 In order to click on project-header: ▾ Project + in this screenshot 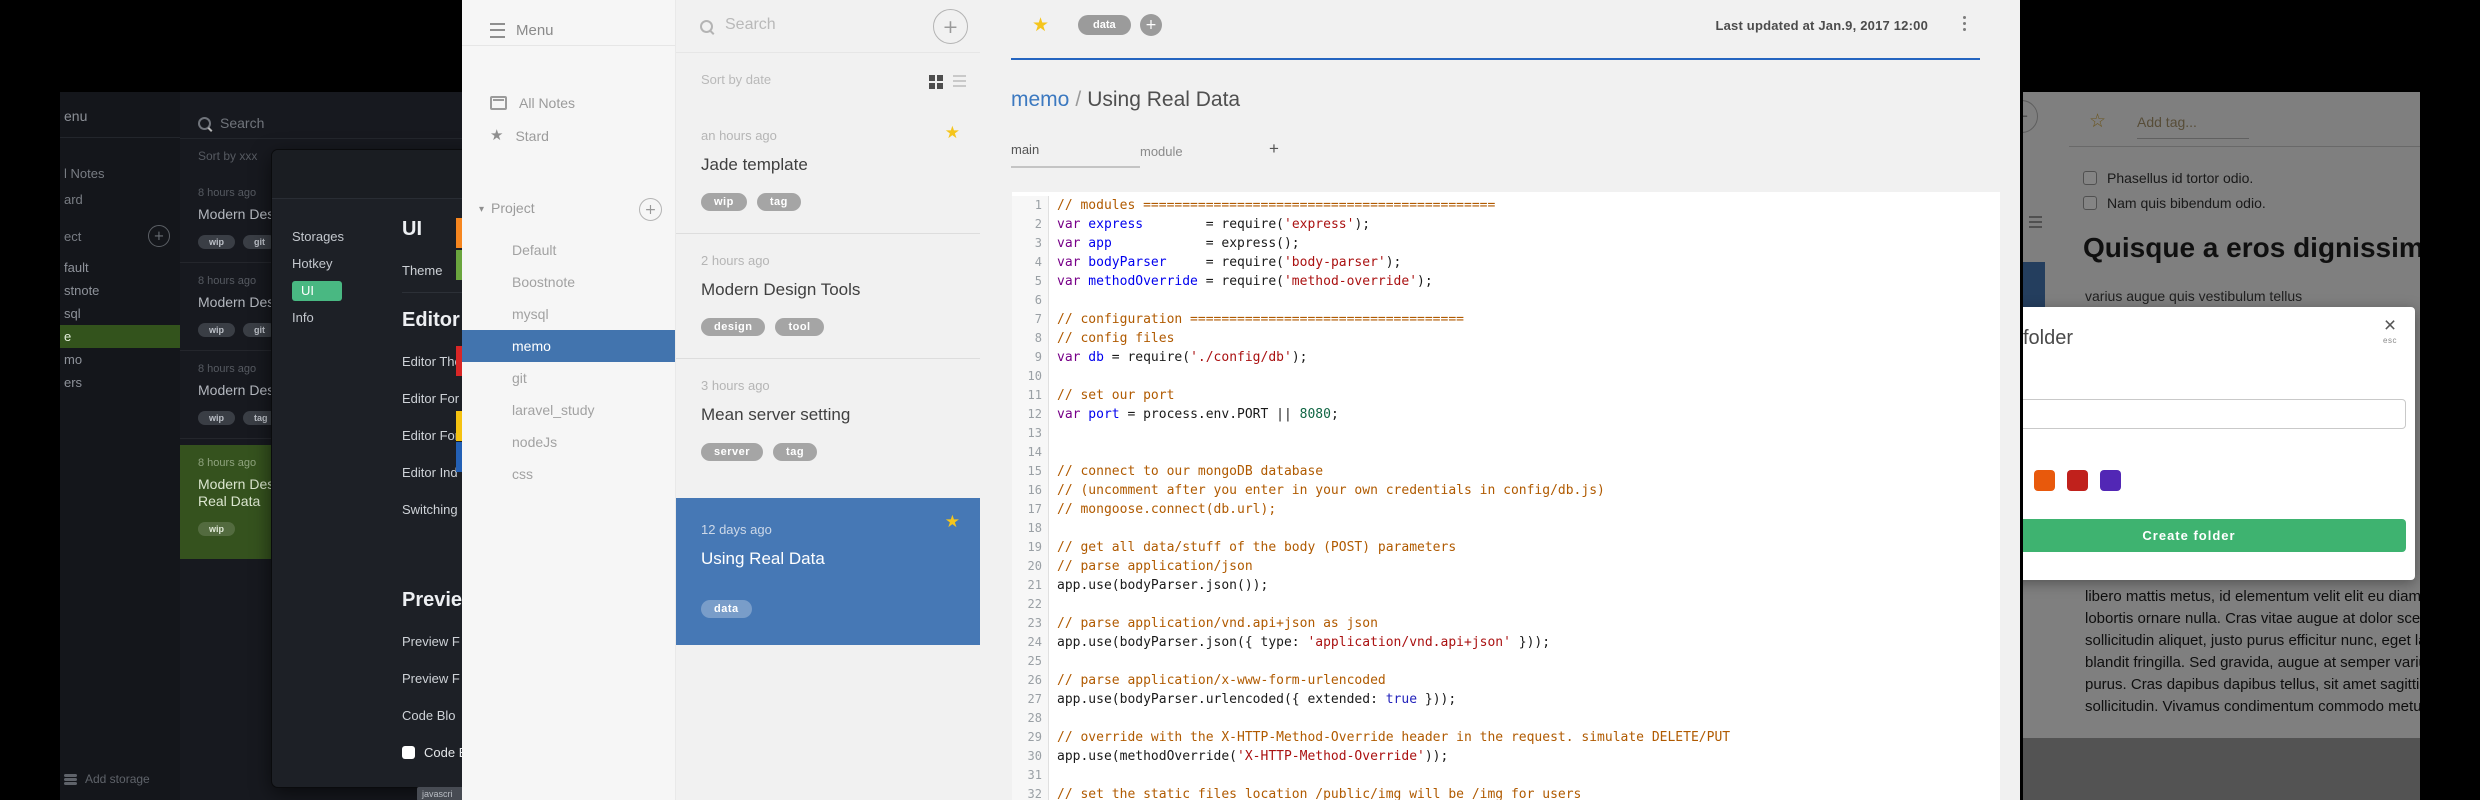, I will do `click(568, 209)`.